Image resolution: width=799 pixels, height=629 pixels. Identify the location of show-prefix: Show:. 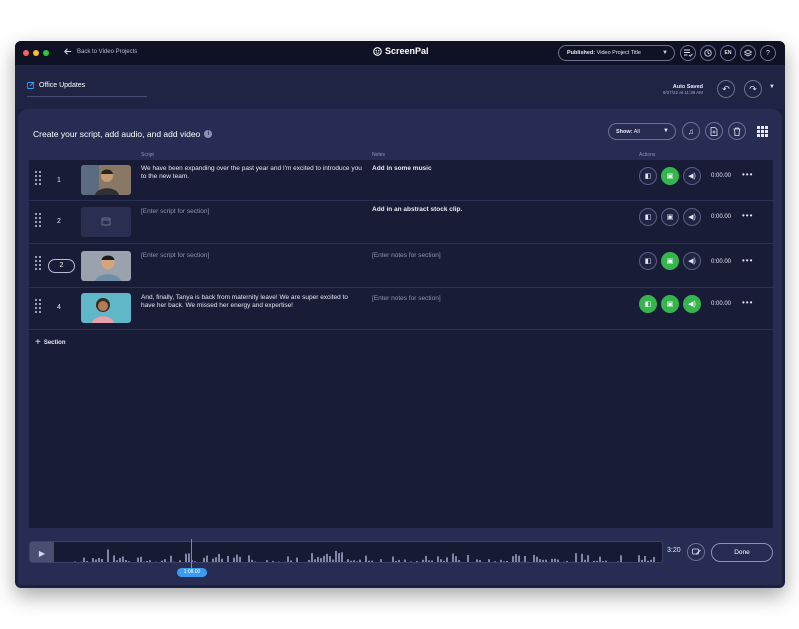
(624, 132).